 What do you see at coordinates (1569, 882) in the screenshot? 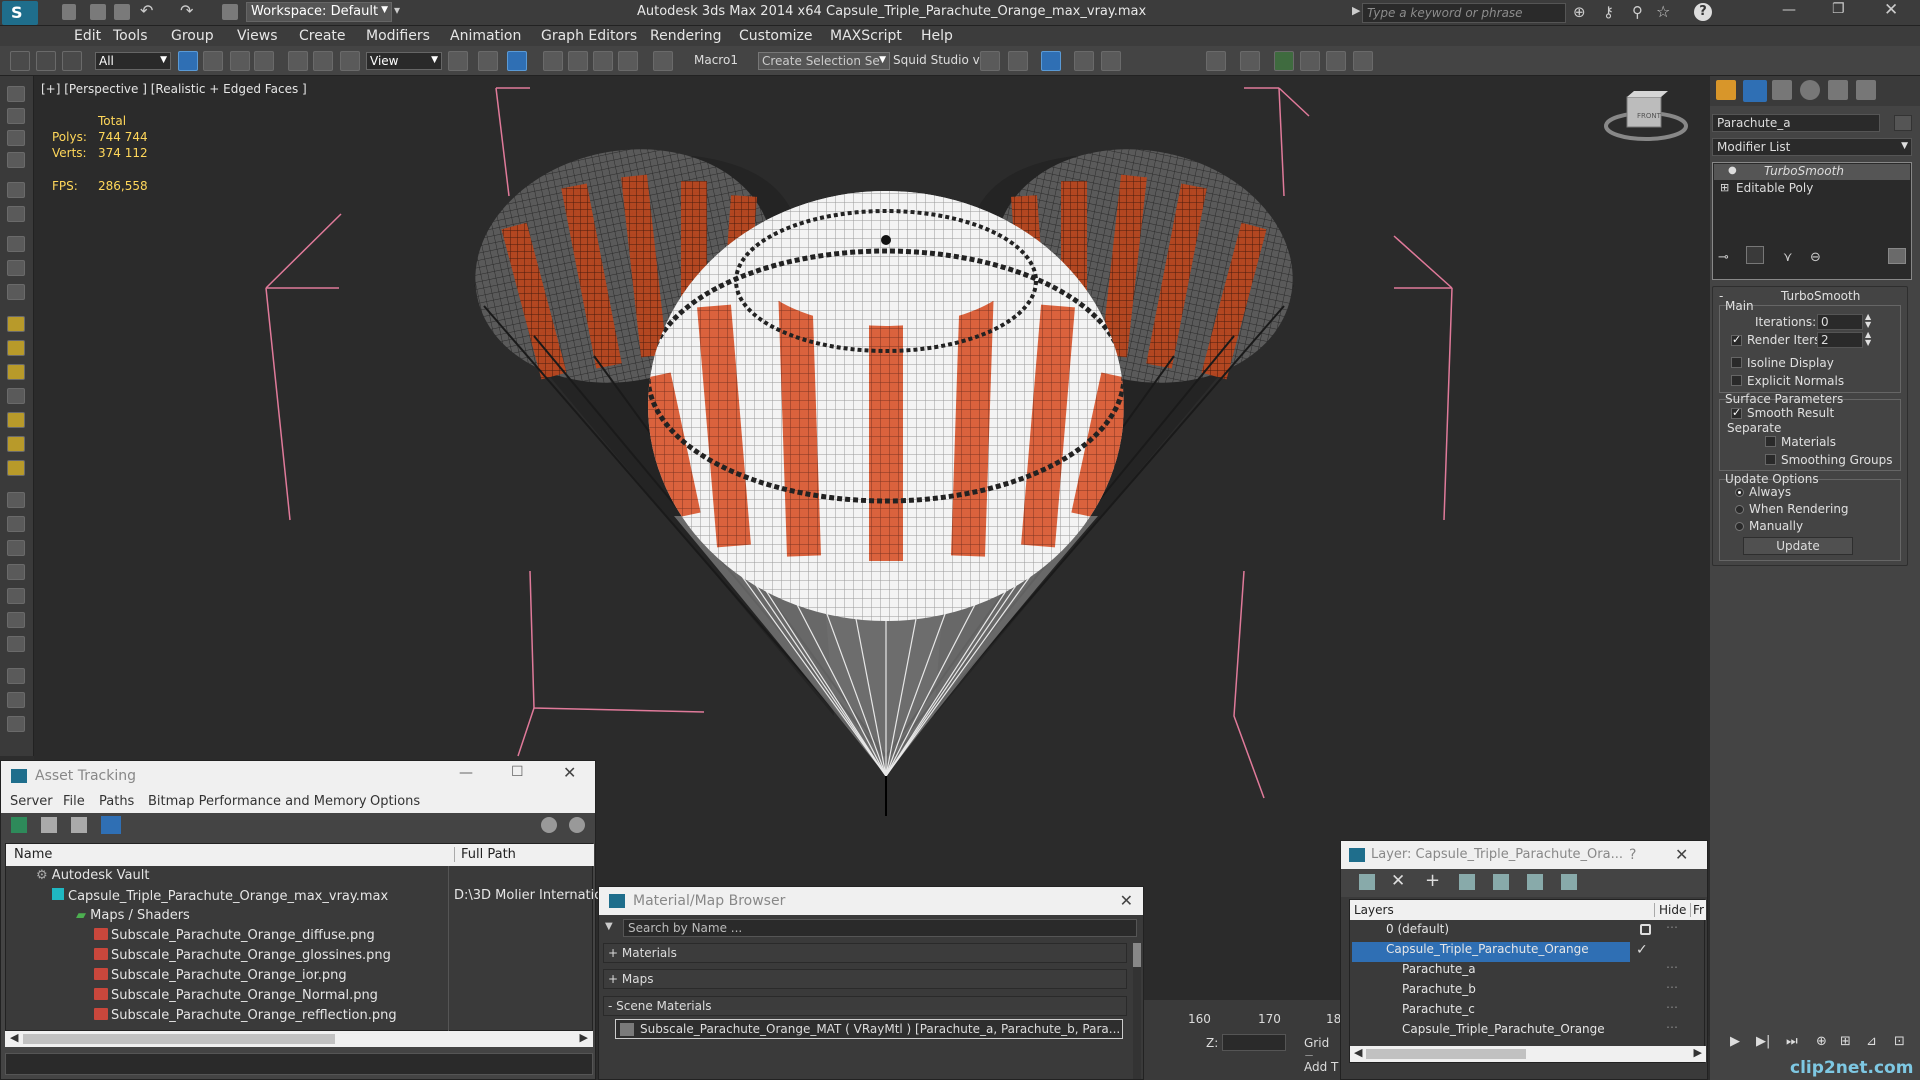
I see `freeze-all-icon` at bounding box center [1569, 882].